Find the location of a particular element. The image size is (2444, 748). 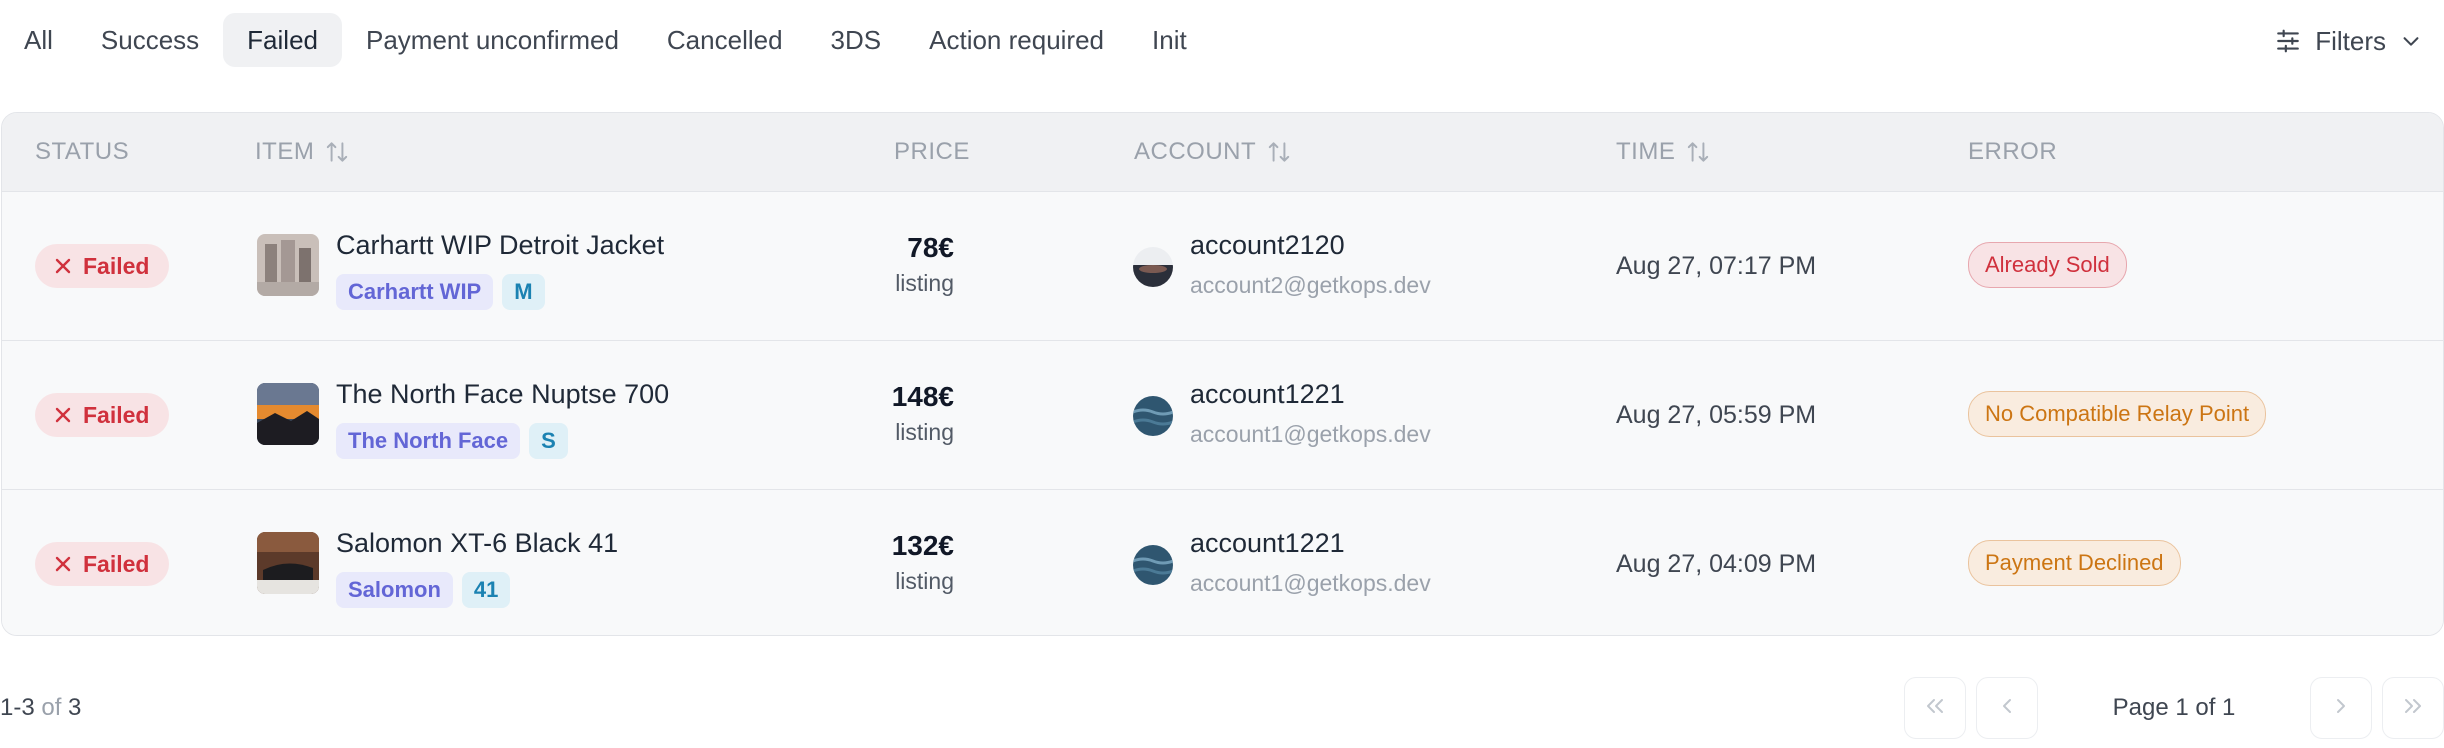

table-header: STATUS ITEM PRICE ACCOUNT TIME ERROR is located at coordinates (1222, 152).